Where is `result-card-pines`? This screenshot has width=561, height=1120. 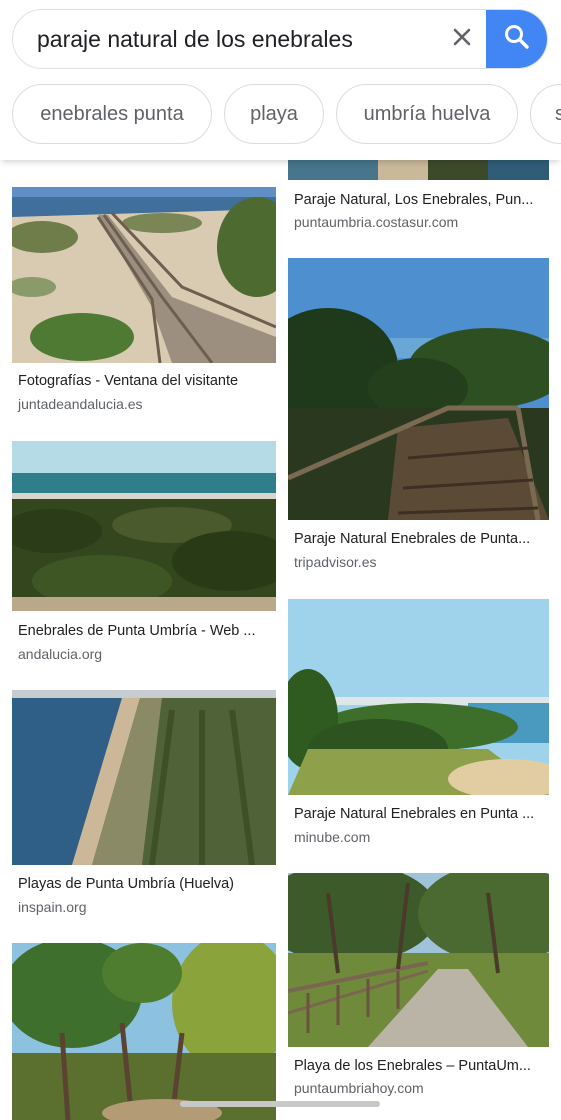
result-card-pines is located at coordinates (144, 1031).